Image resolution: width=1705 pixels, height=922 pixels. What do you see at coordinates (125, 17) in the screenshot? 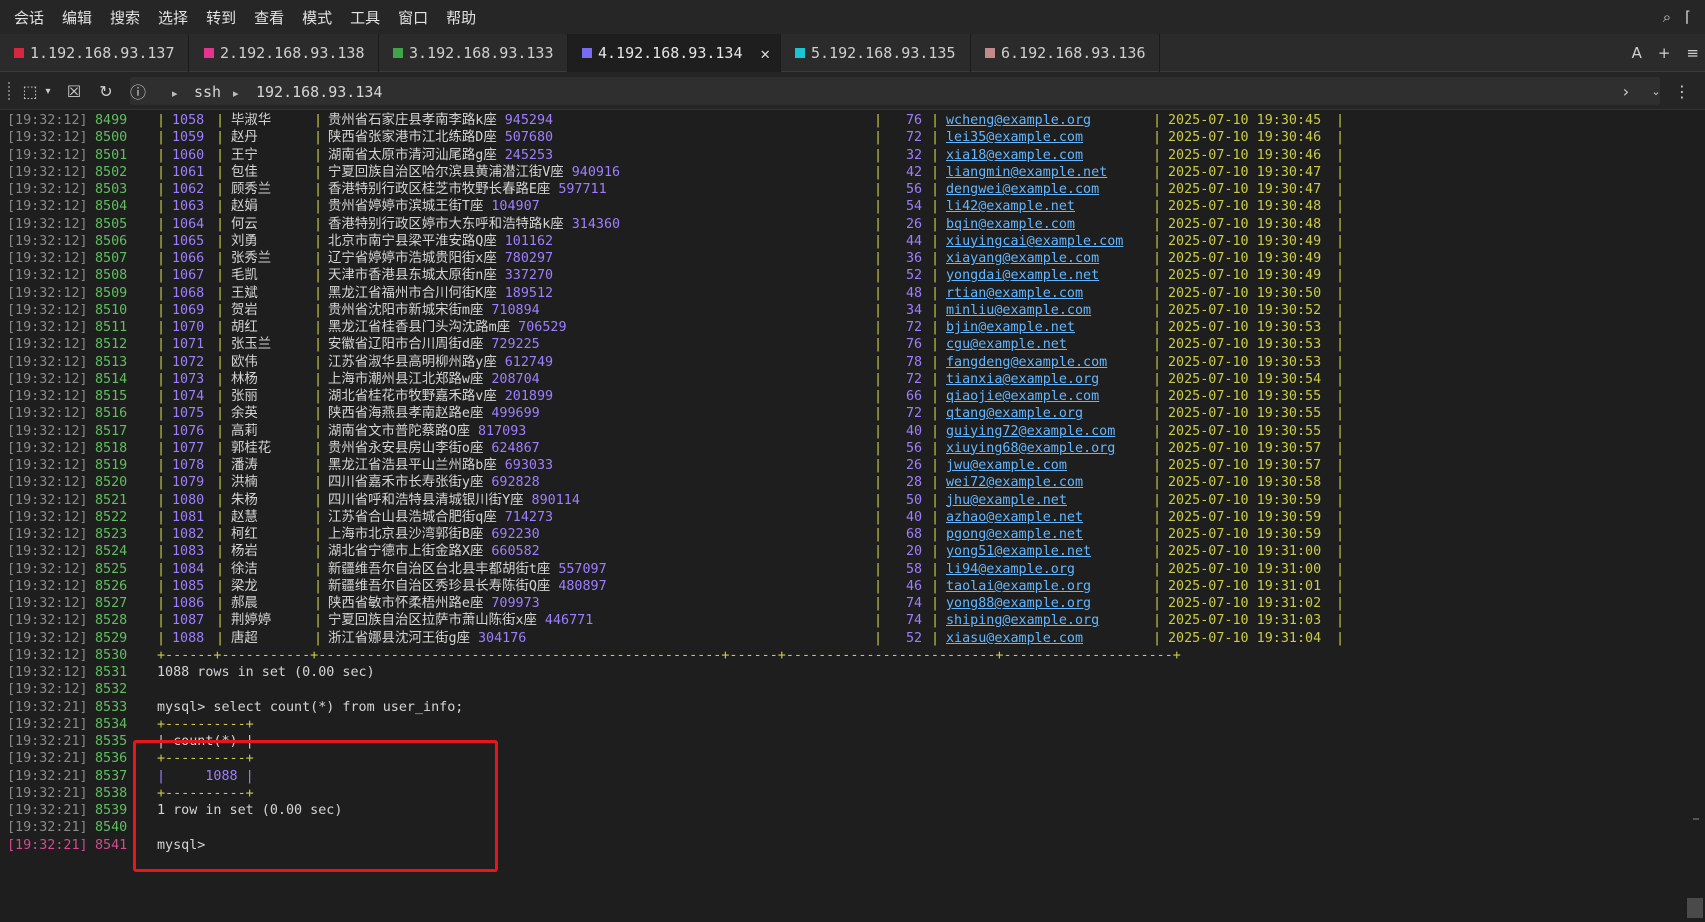
I see `menu-item: 搜索` at bounding box center [125, 17].